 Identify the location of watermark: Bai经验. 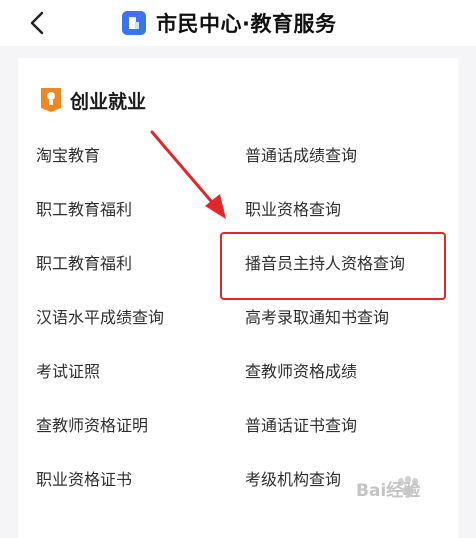
(411, 490).